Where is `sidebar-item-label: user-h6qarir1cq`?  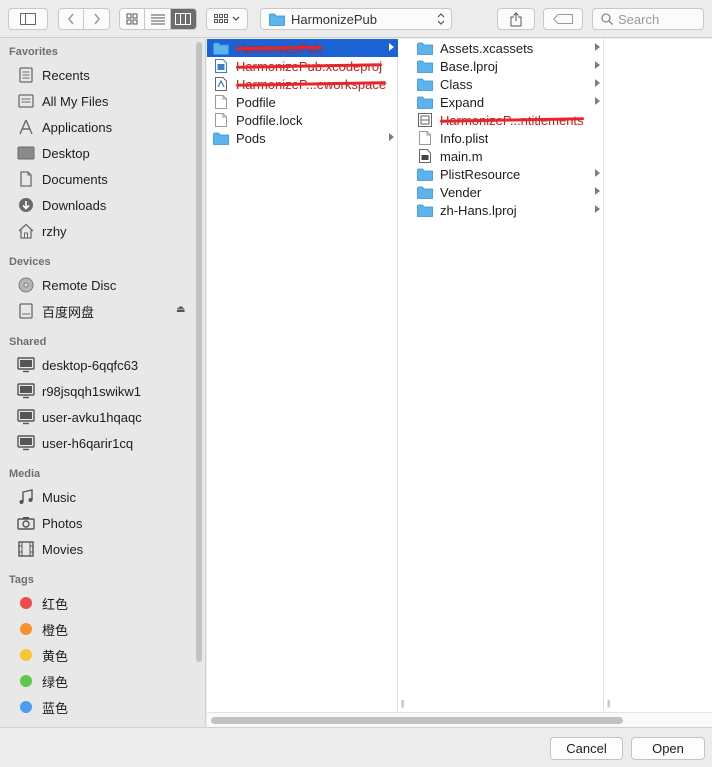 sidebar-item-label: user-h6qarir1cq is located at coordinates (88, 443).